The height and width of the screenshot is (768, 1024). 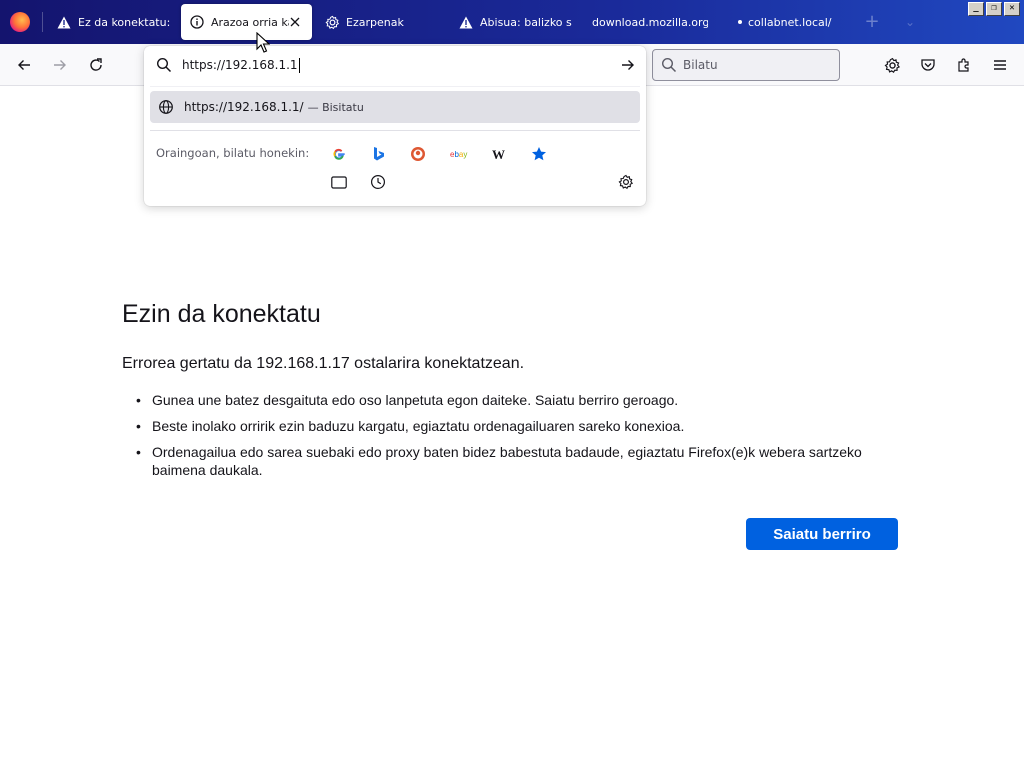 What do you see at coordinates (20, 22) in the screenshot?
I see `firefox-logo-icon` at bounding box center [20, 22].